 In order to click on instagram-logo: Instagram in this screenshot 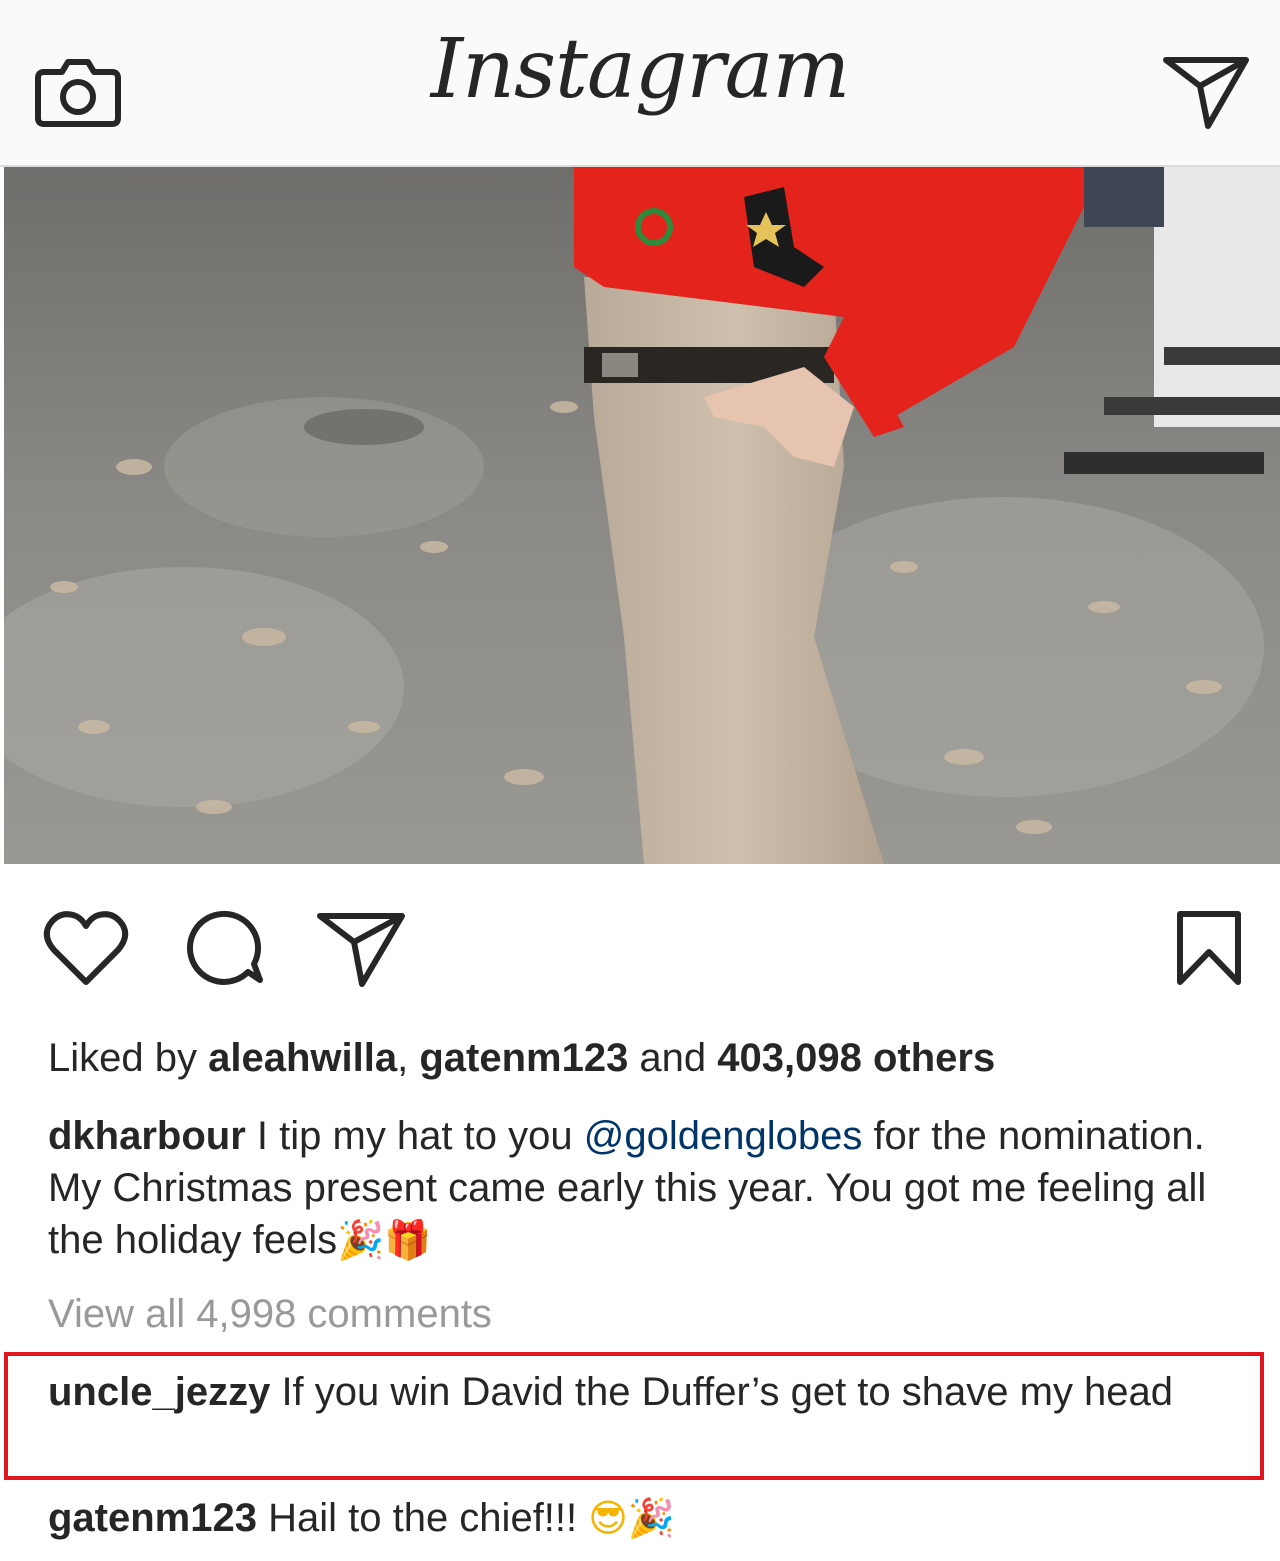, I will do `click(640, 69)`.